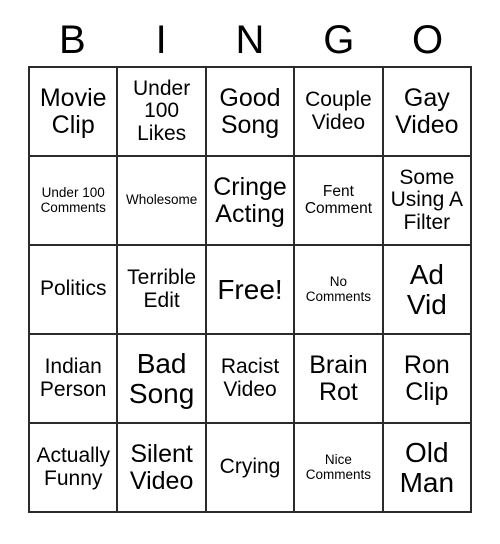 The image size is (500, 544). I want to click on bingo-cell-i5: Silent Video, so click(162, 468).